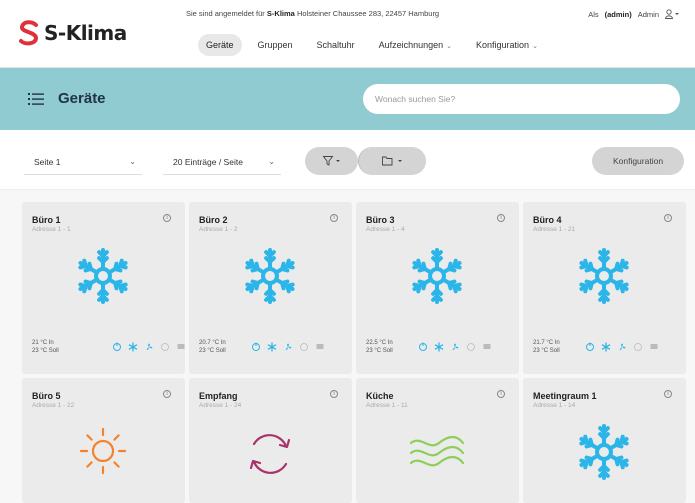 This screenshot has height=503, width=695. Describe the element at coordinates (36, 99) in the screenshot. I see `list-menu-icon` at that location.